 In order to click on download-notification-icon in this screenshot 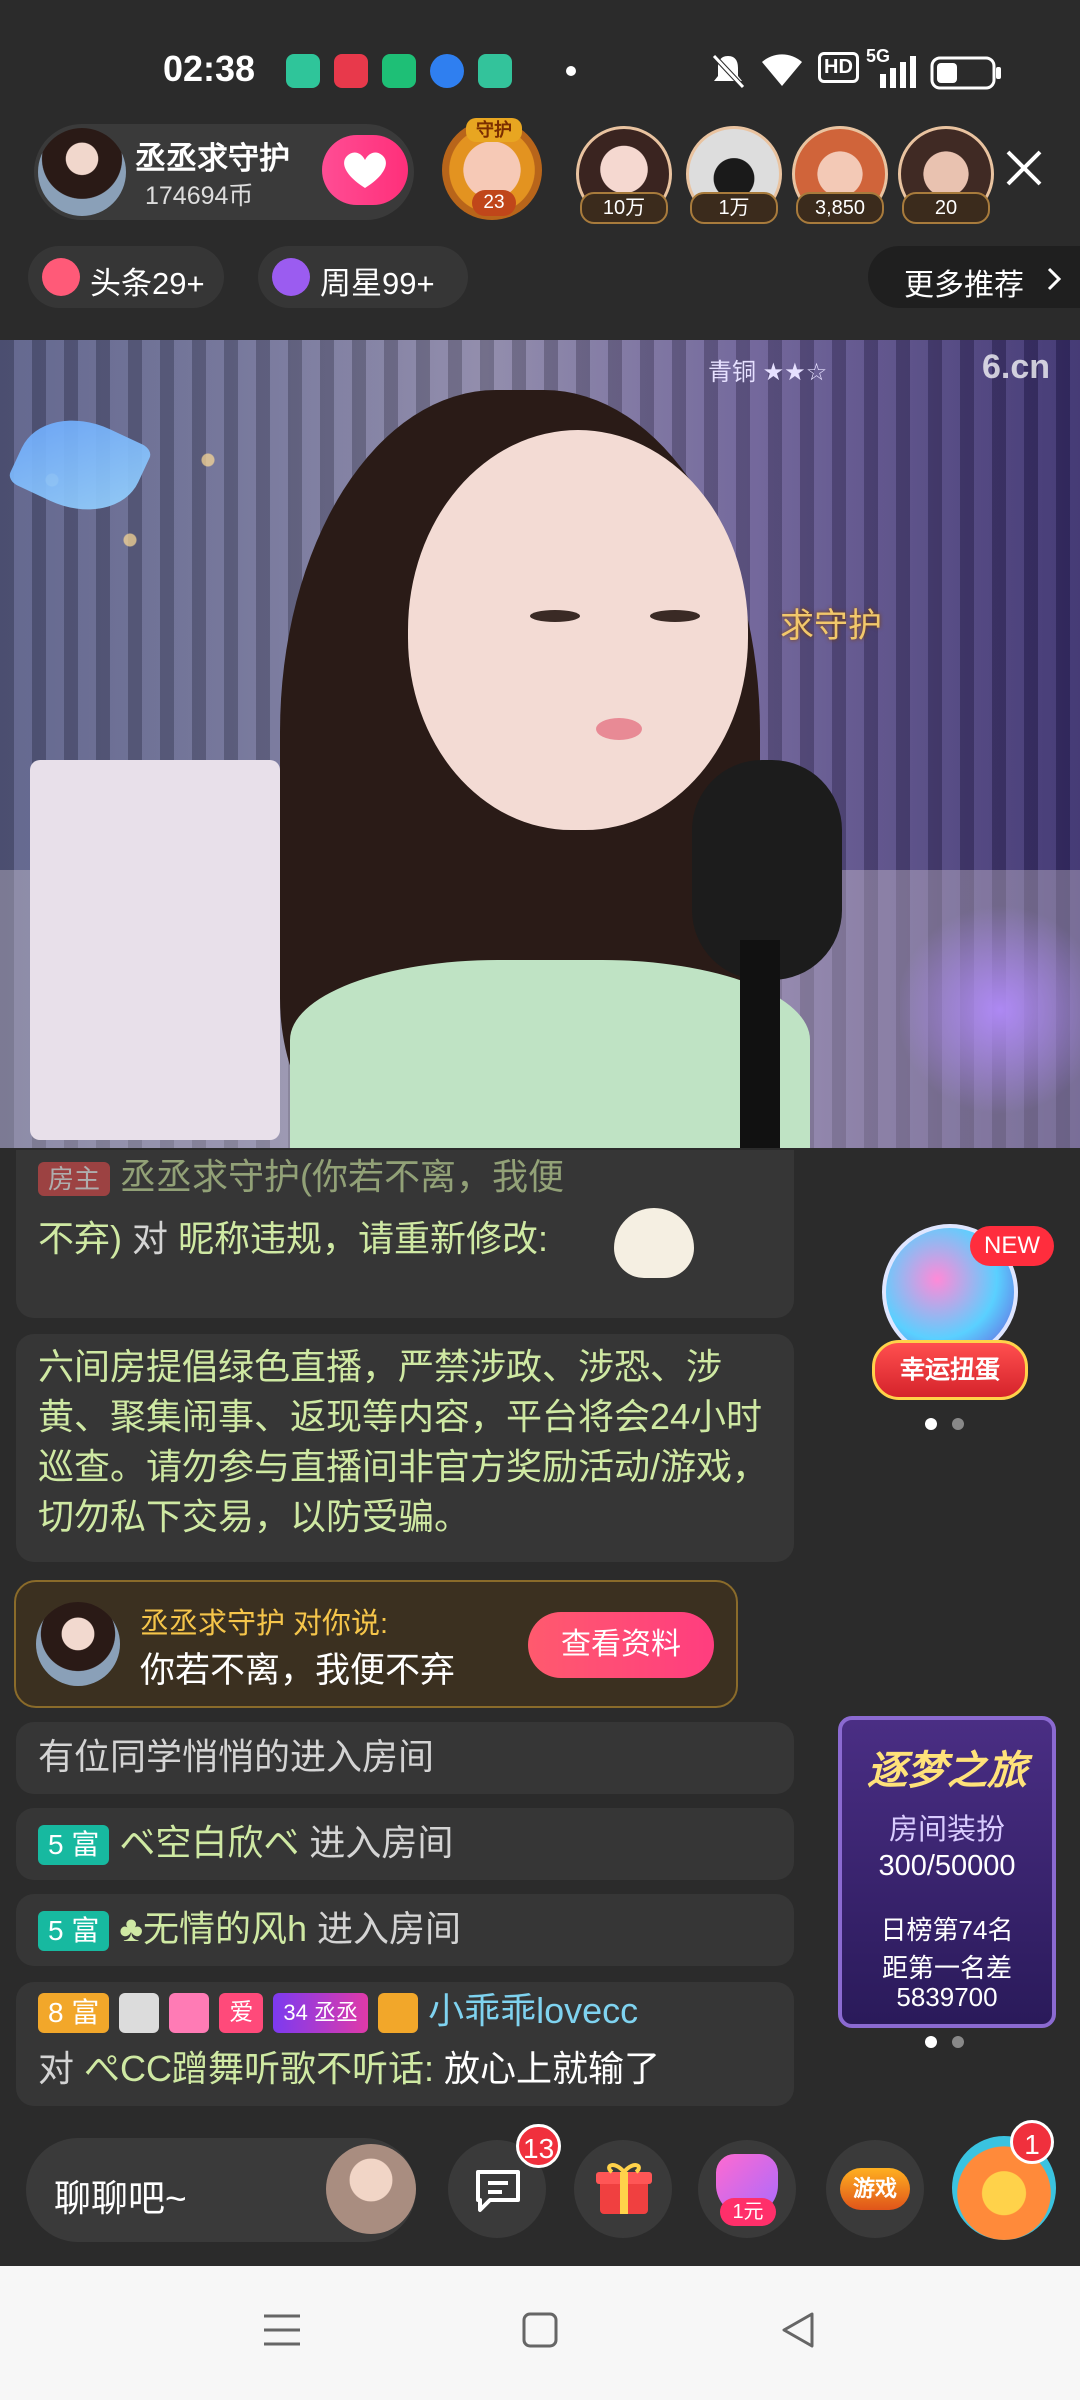, I will do `click(303, 71)`.